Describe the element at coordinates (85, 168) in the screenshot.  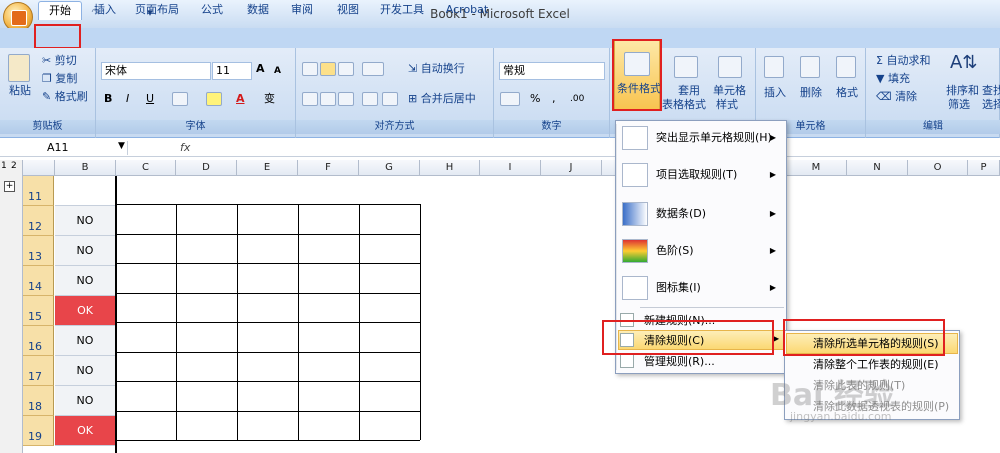
I see `column-header: B` at that location.